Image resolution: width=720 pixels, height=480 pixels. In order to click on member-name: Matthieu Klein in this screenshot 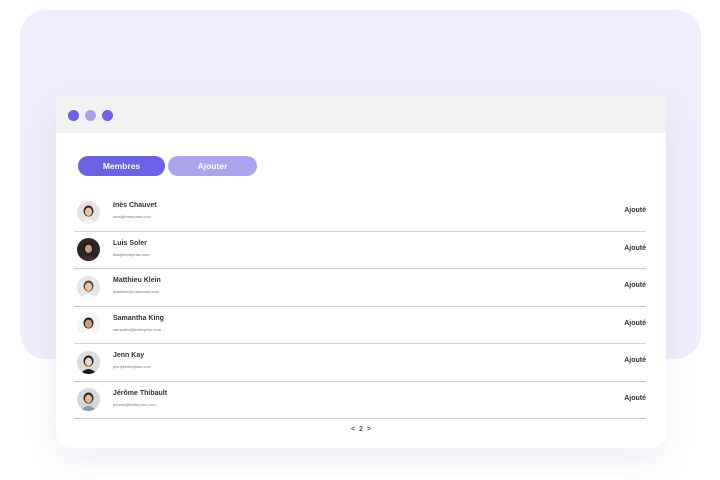, I will do `click(137, 280)`.